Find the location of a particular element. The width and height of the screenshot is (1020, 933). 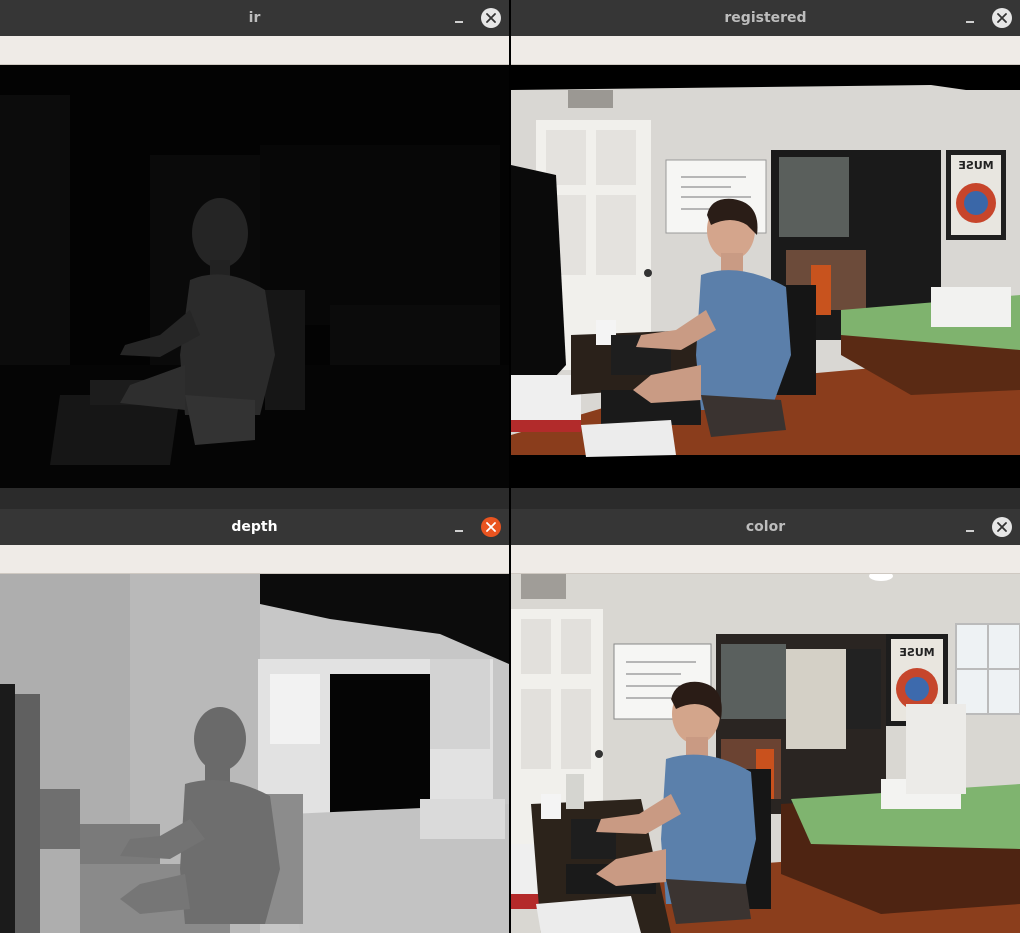

window-title-registered: registered is located at coordinates (765, 18).